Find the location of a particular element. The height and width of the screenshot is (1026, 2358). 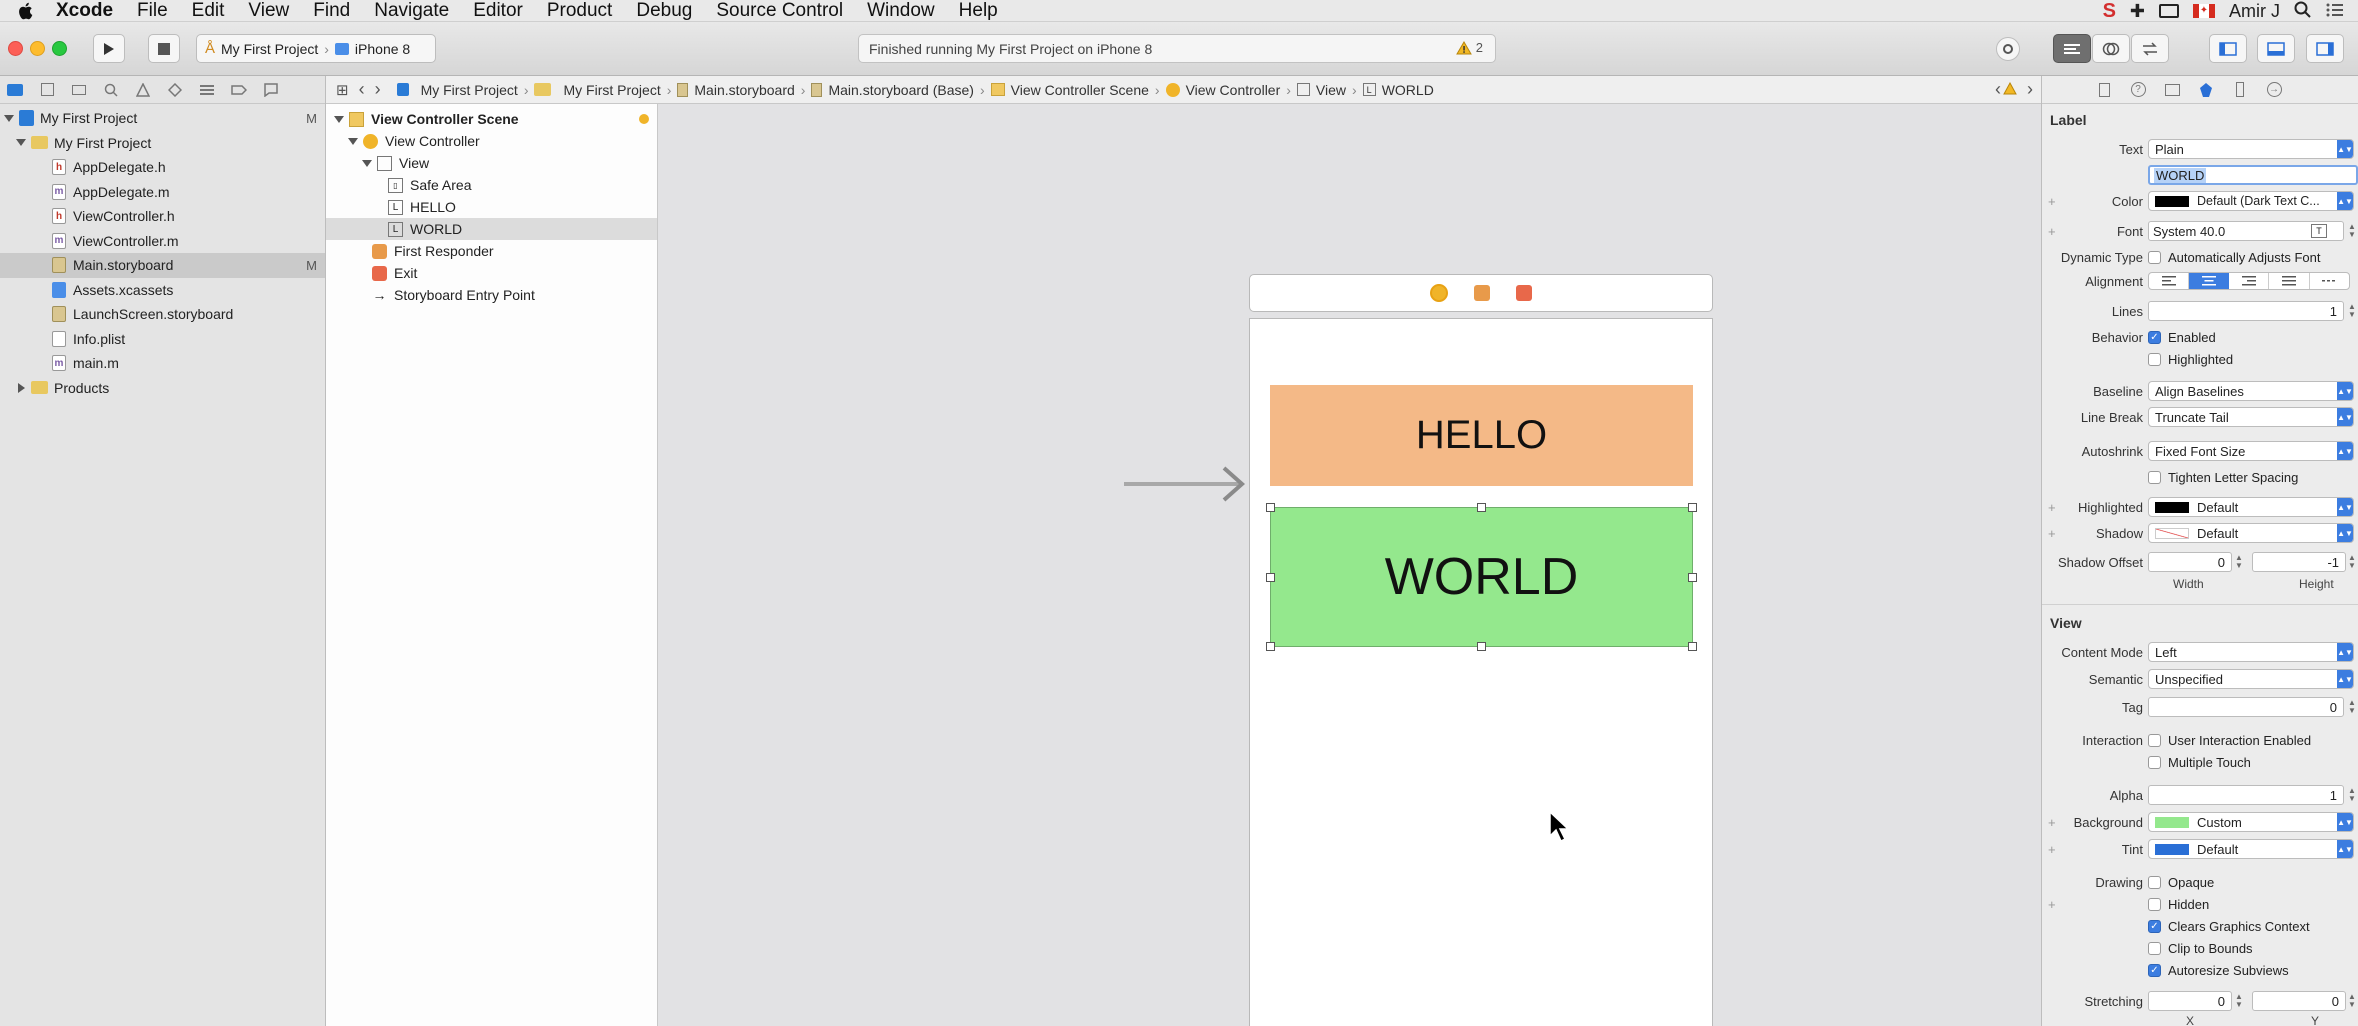

text-type-popup: Plain ▲▼ is located at coordinates (2251, 149).